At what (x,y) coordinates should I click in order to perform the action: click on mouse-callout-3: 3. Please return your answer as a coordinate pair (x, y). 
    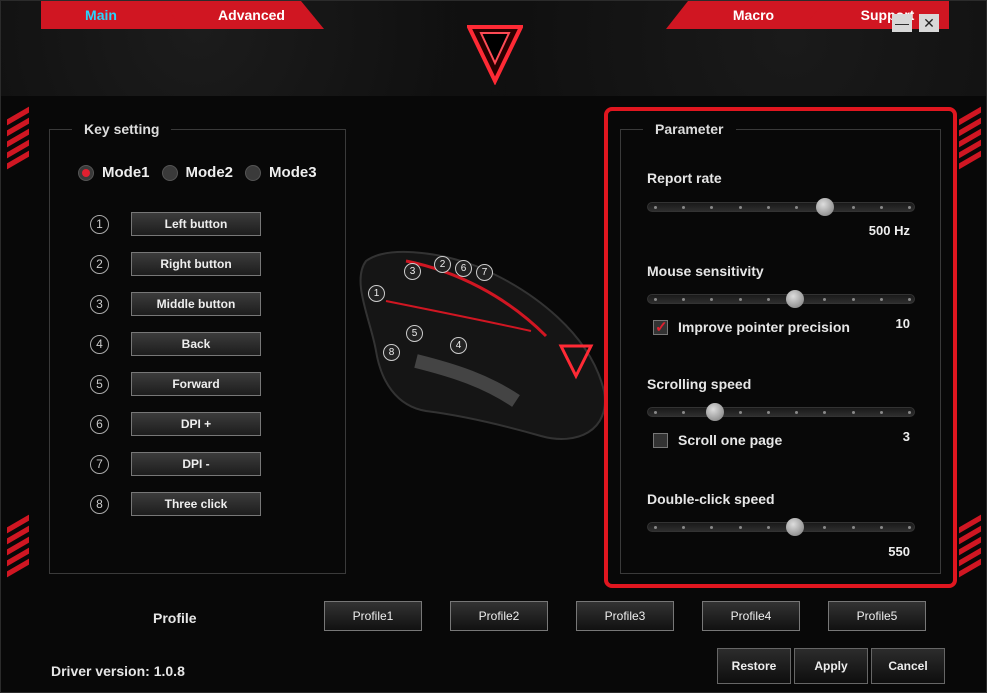
    Looking at the image, I should click on (412, 271).